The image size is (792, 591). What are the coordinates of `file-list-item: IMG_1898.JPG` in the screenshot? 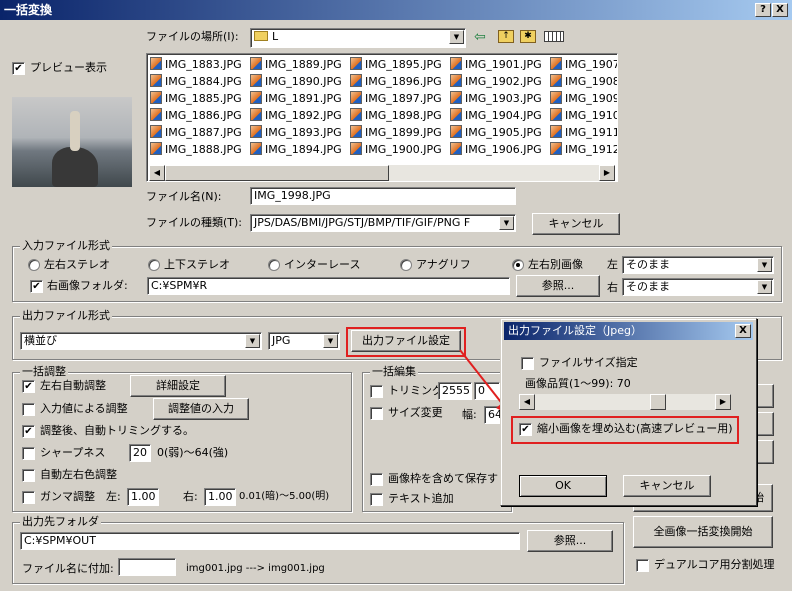 It's located at (396, 115).